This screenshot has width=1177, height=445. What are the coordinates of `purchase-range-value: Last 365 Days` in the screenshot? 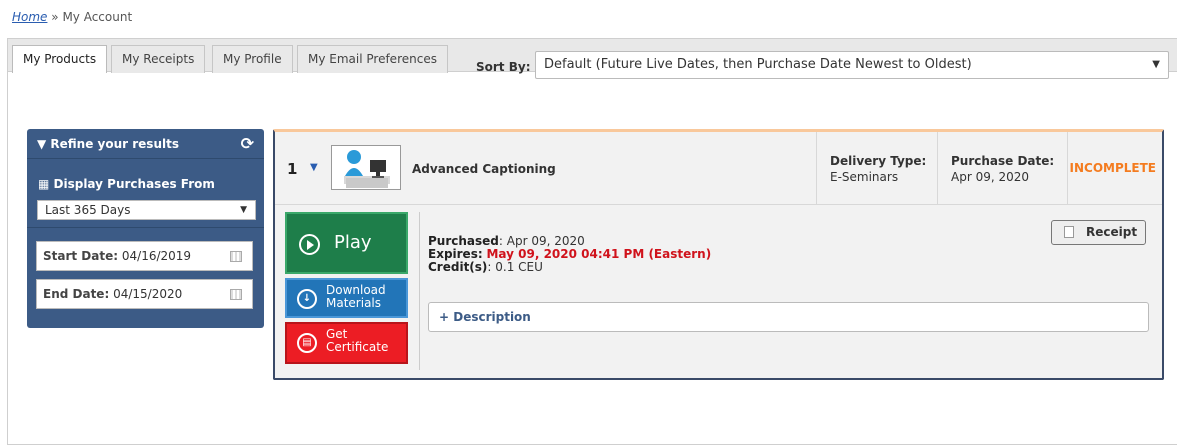 It's located at (88, 210).